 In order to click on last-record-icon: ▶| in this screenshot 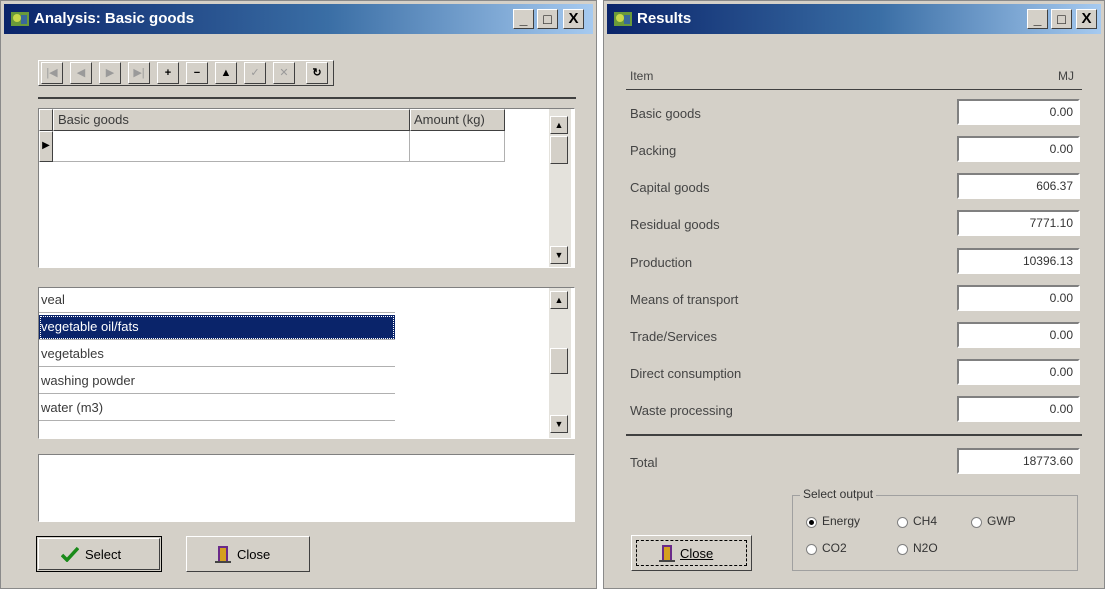, I will do `click(139, 73)`.